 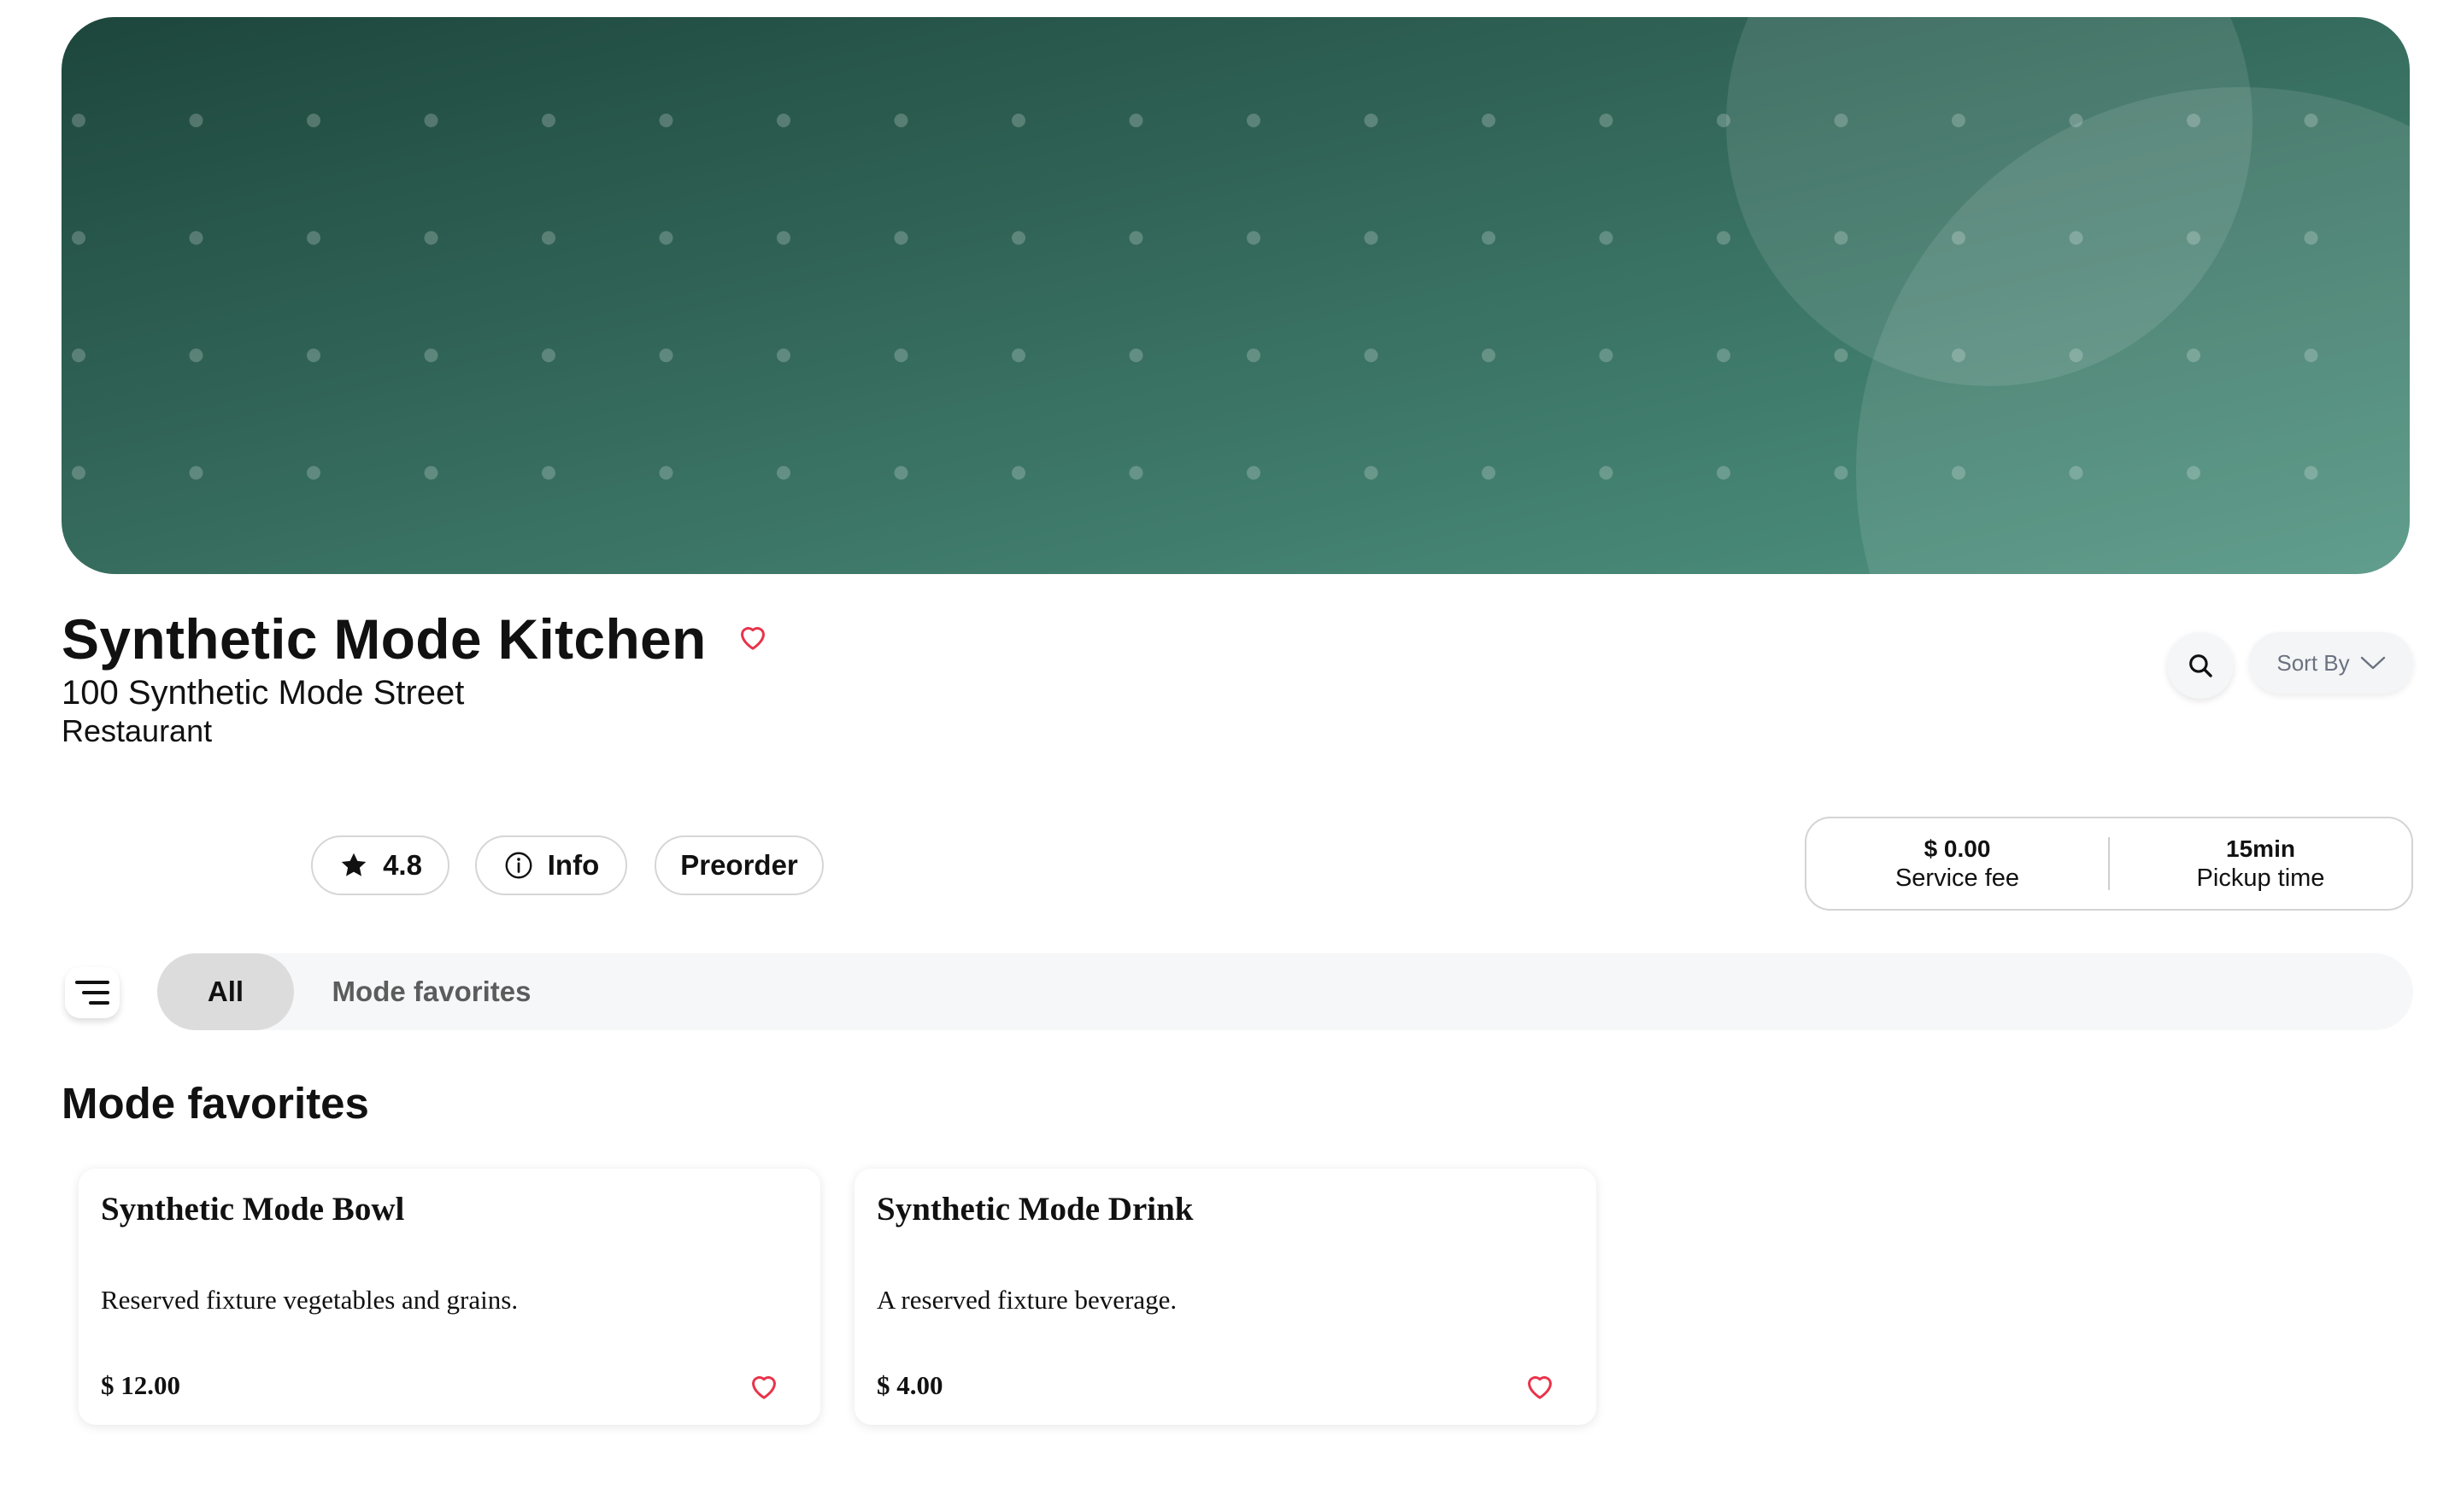 I want to click on pickup-time-label: Pickup time, so click(x=2261, y=878).